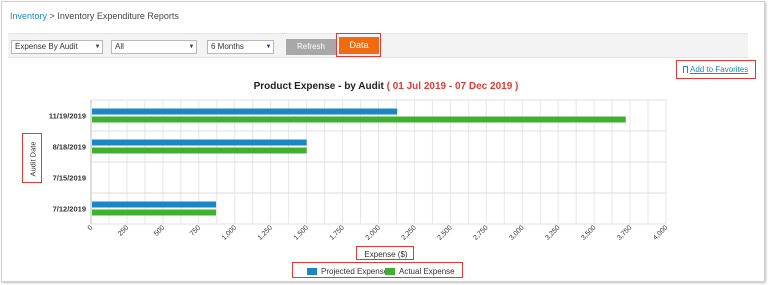  I want to click on x-tick-label: 750, so click(195, 230).